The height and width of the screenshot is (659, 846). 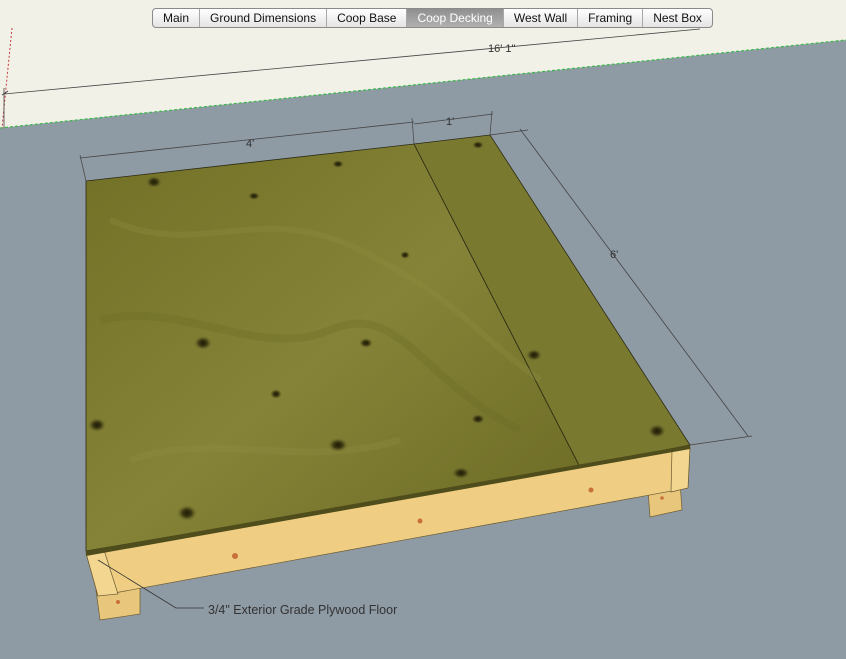 What do you see at coordinates (450, 122) in the screenshot?
I see `dimension-label-1ft: 1'` at bounding box center [450, 122].